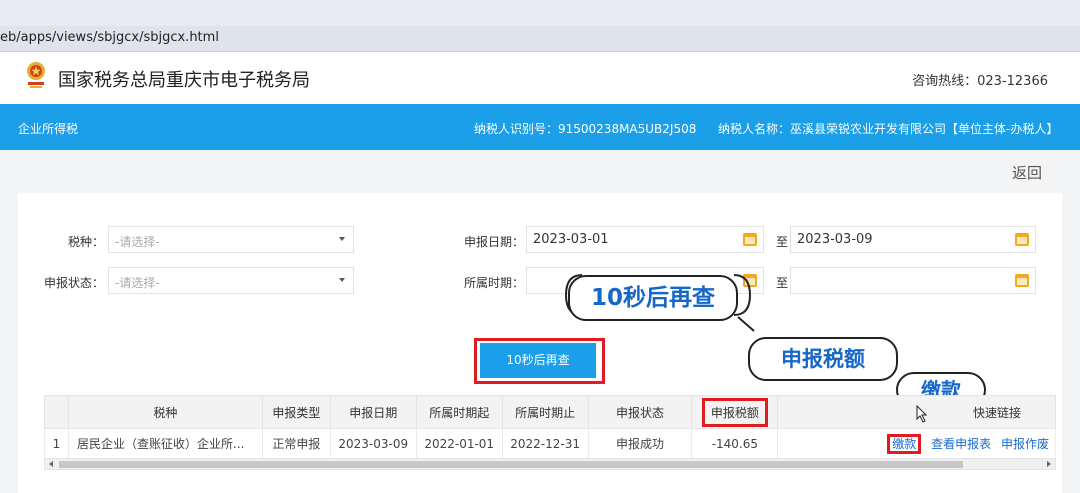  What do you see at coordinates (888, 129) in the screenshot?
I see `taxpayer-name: 纳税人名称：巫溪县荣锐农业开发有限公司【单位主体-办税人】` at bounding box center [888, 129].